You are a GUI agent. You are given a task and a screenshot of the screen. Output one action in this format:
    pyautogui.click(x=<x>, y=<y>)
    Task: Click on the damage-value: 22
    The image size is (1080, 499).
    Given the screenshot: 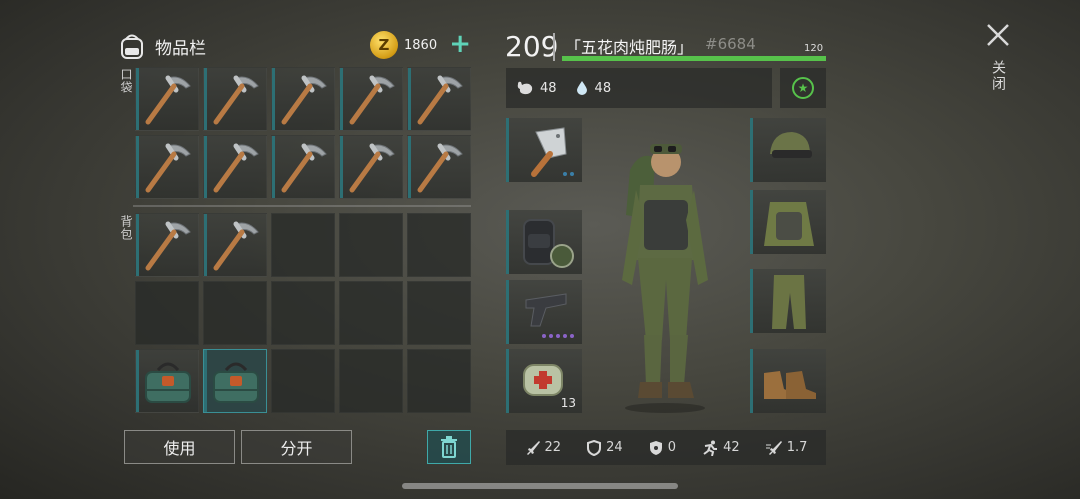 What is the action you would take?
    pyautogui.click(x=553, y=447)
    